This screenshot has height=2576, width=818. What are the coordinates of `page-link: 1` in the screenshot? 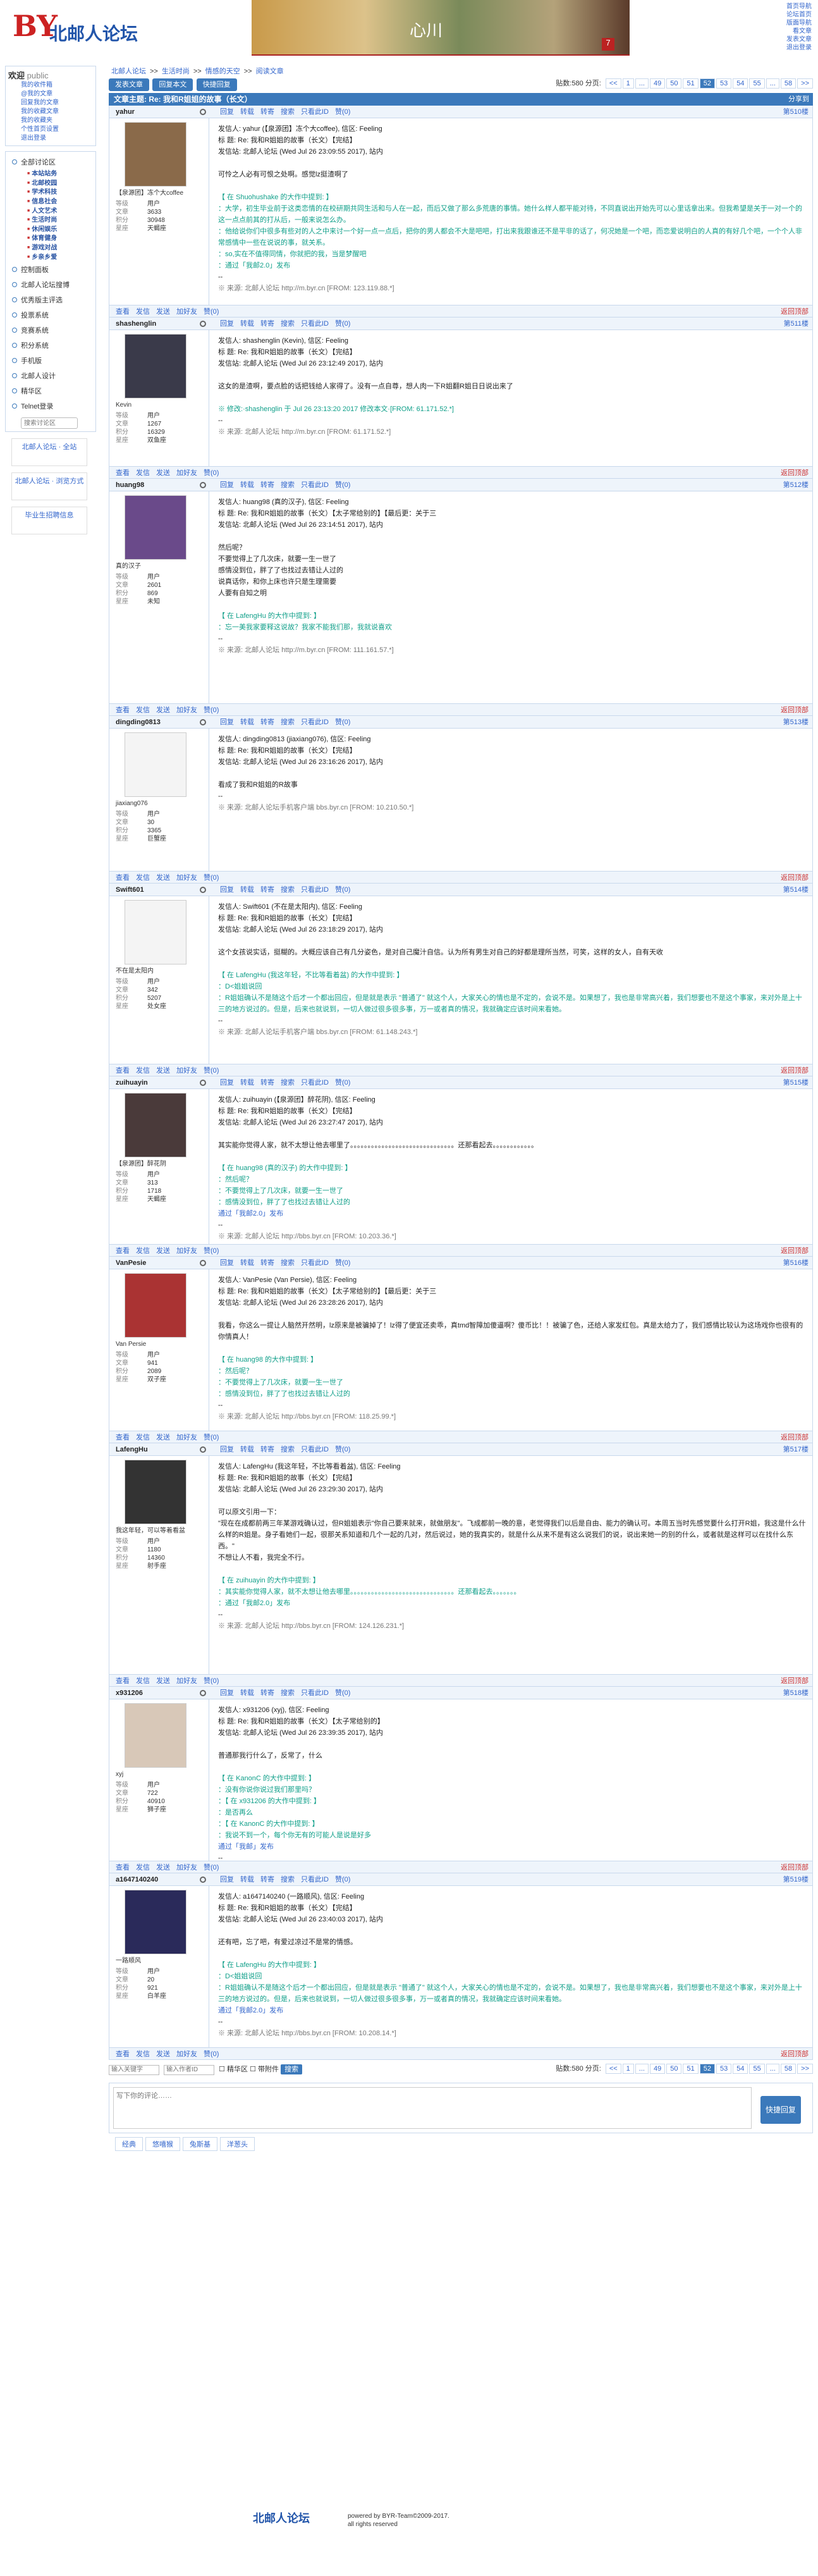 It's located at (628, 2069).